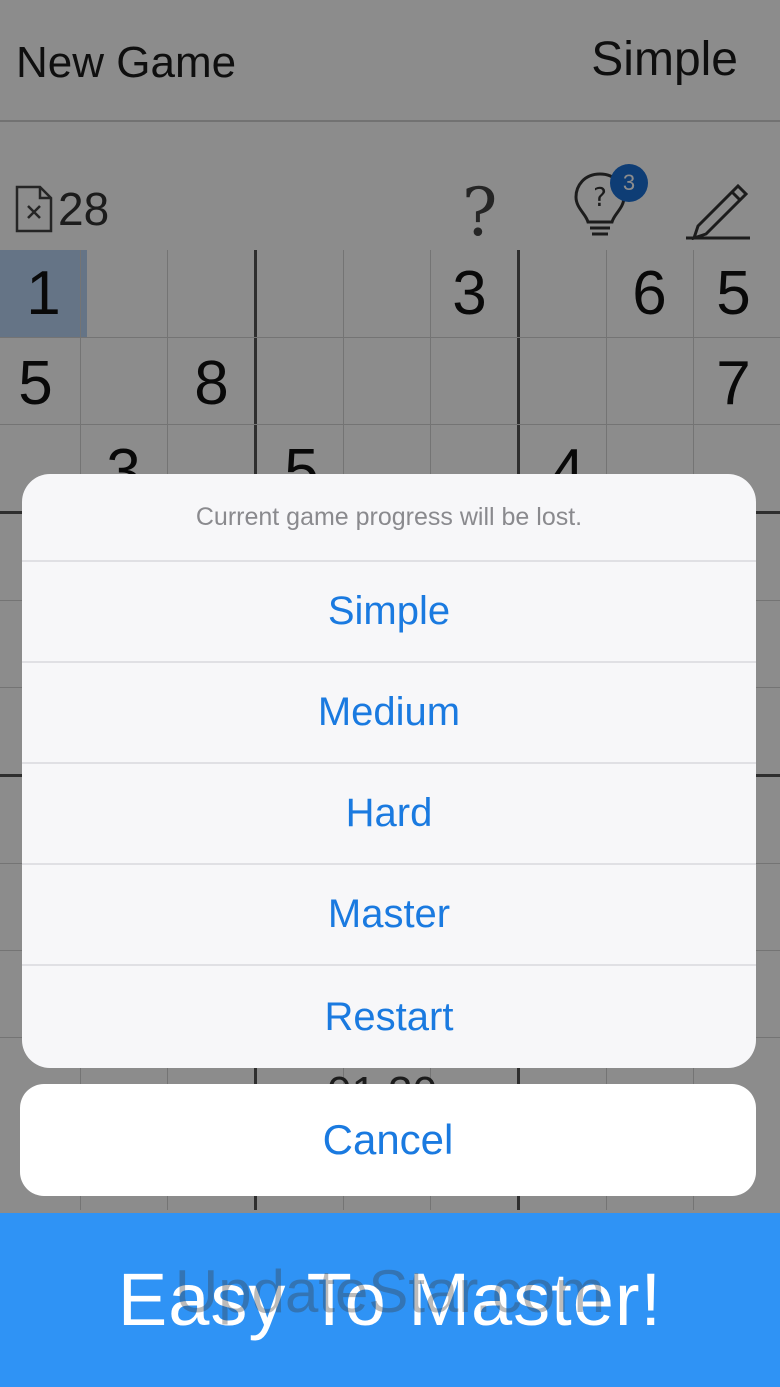  Describe the element at coordinates (388, 1140) in the screenshot. I see `cancel-button: Cancel` at that location.